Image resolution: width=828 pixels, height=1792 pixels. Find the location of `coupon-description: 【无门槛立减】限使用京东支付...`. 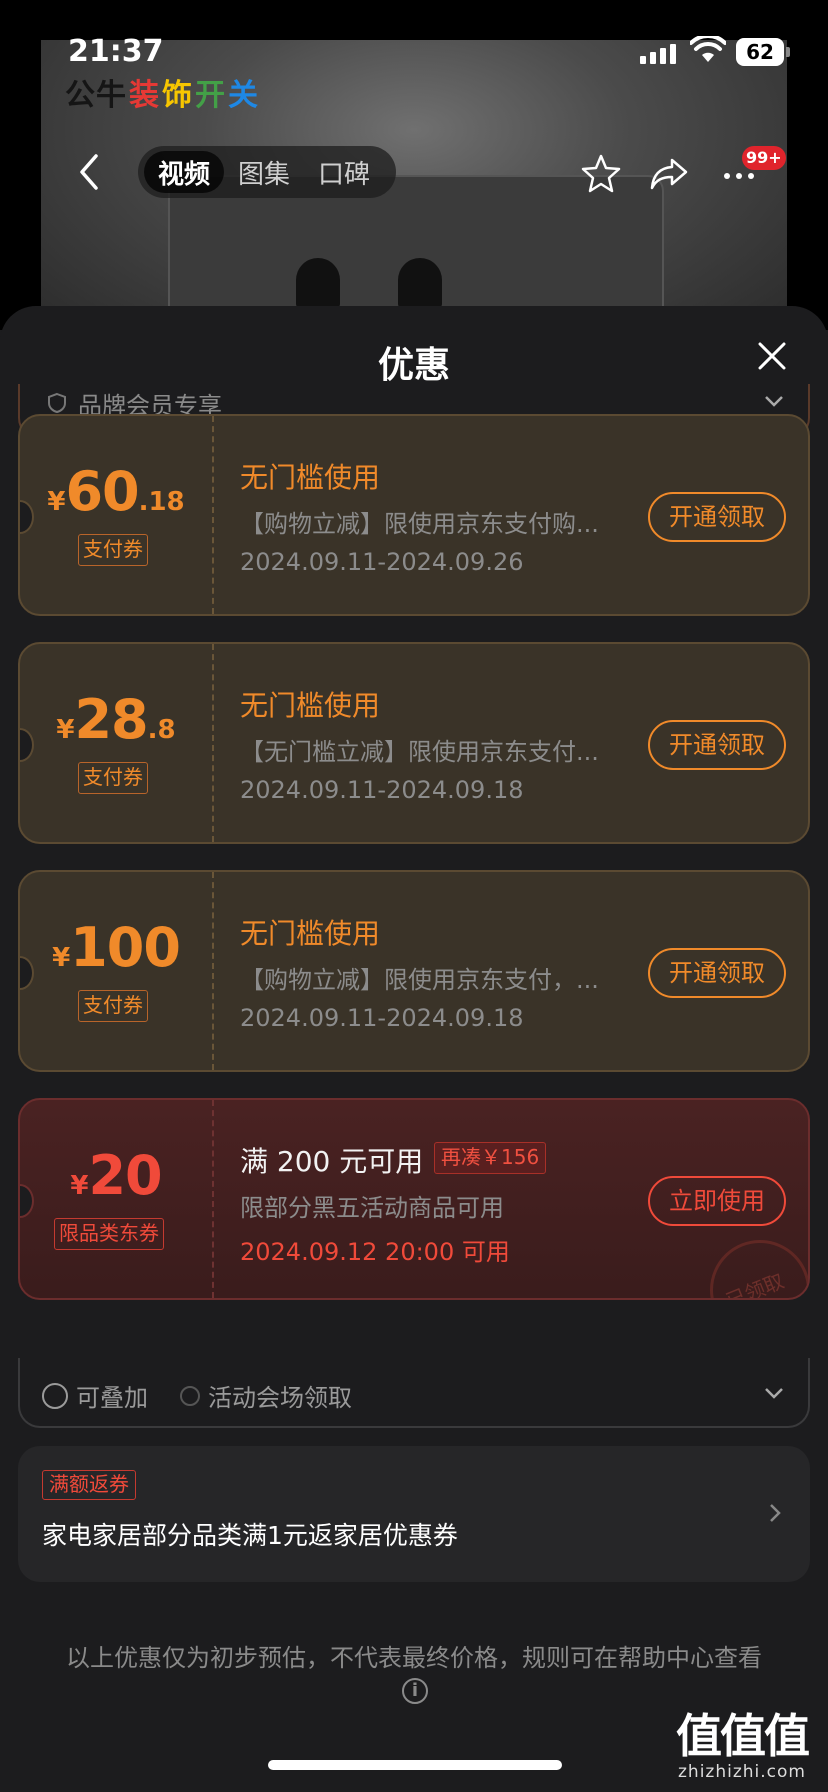

coupon-description: 【无门槛立减】限使用京东支付... is located at coordinates (419, 752).